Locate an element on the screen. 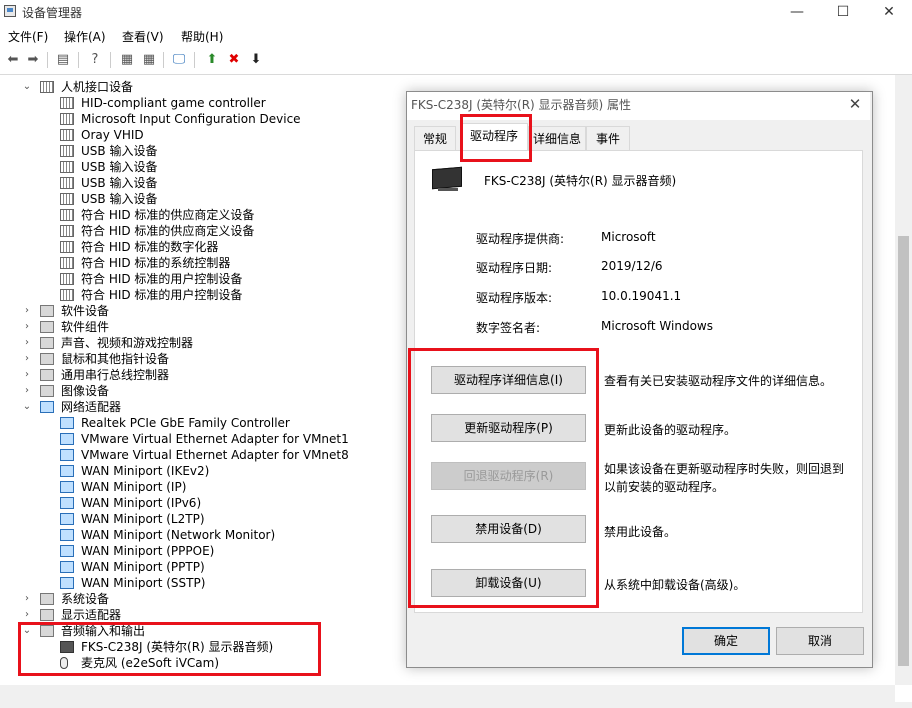 This screenshot has height=708, width=912. dialog-close-icon: ✕ is located at coordinates (855, 104).